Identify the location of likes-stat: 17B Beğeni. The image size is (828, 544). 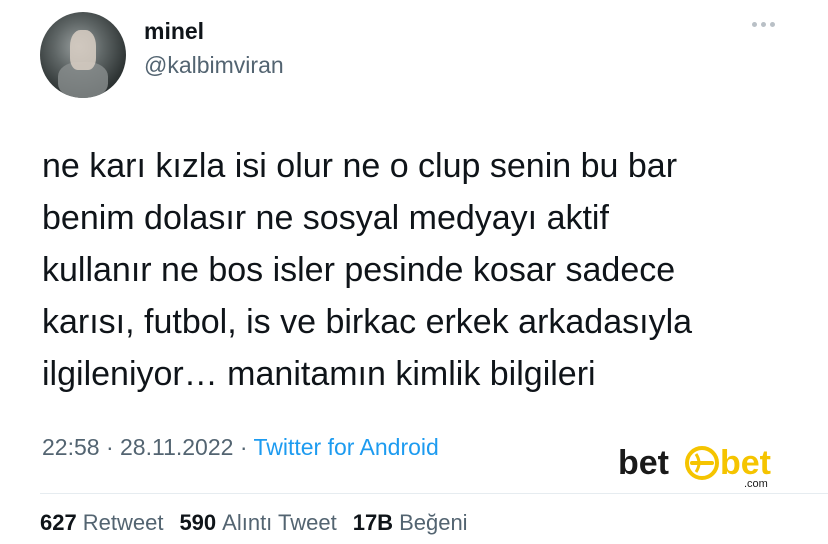
(410, 523).